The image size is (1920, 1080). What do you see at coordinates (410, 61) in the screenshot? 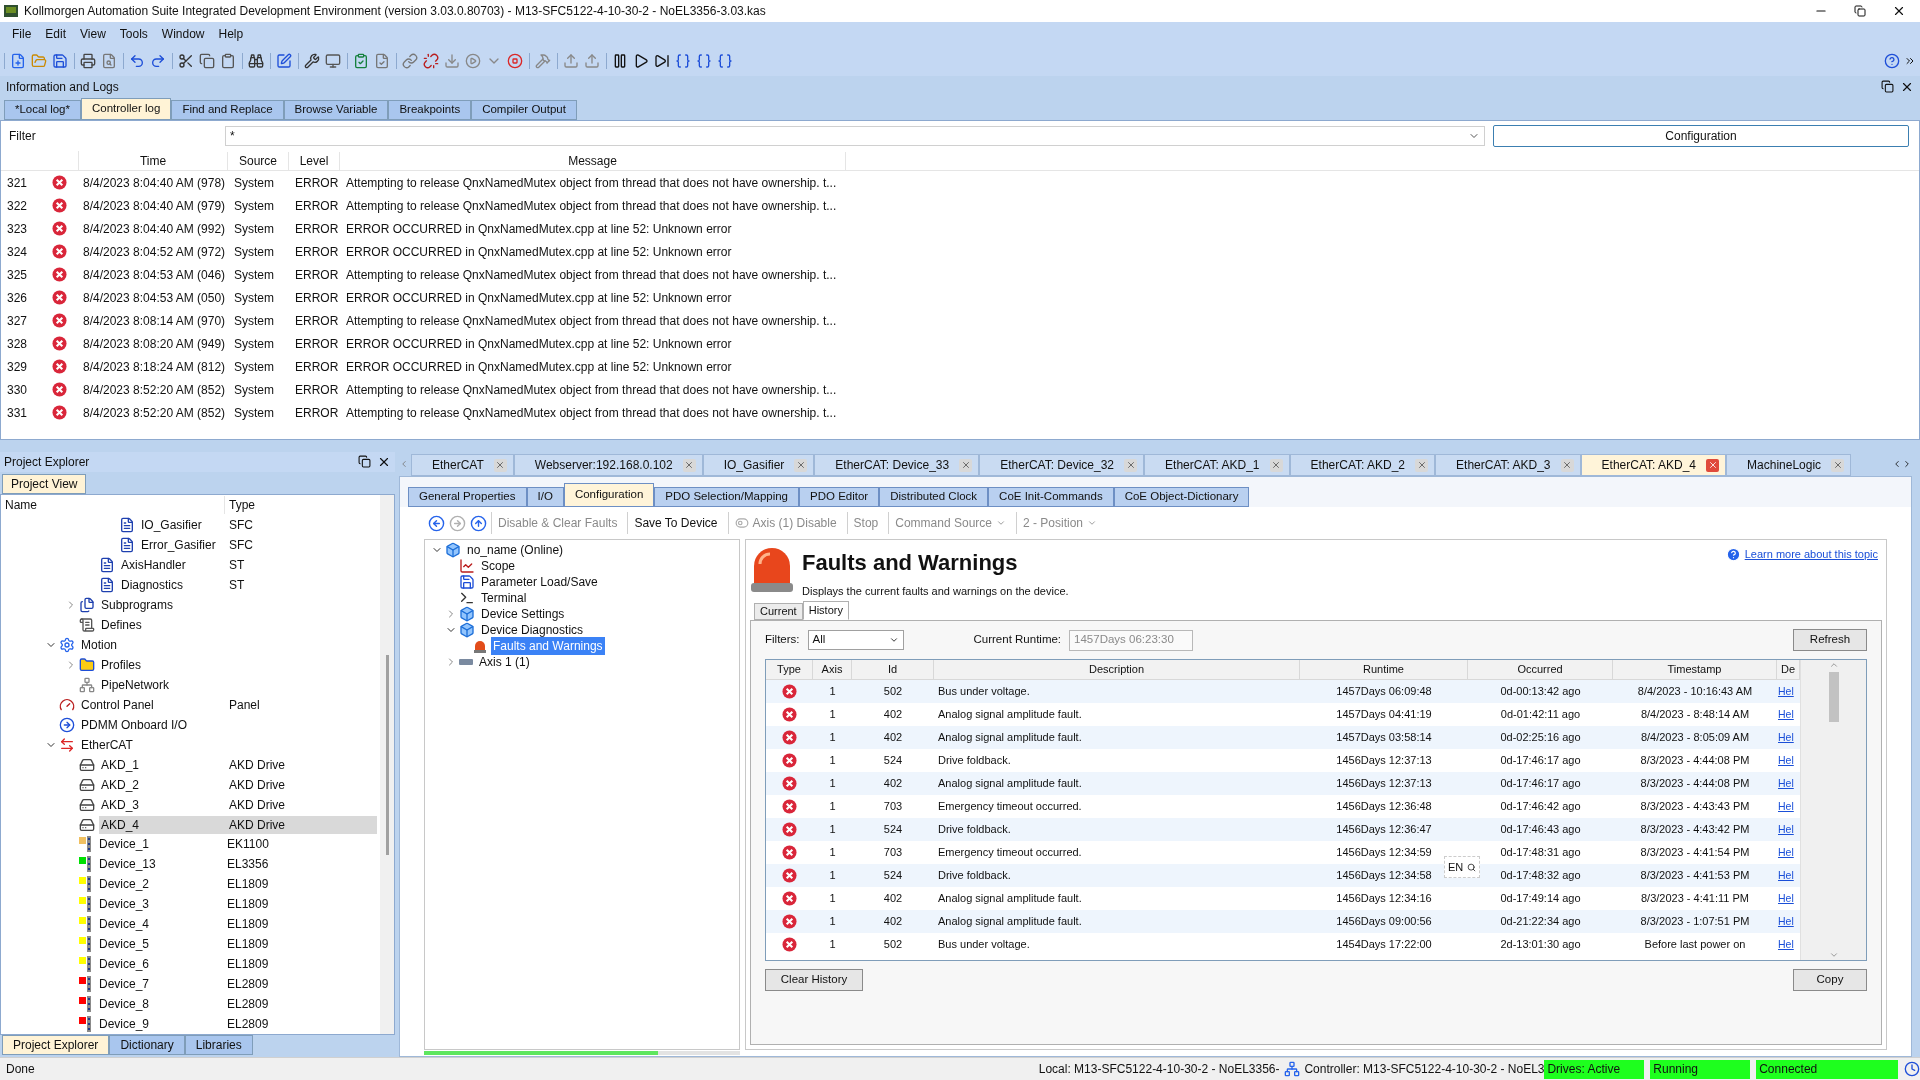
I see `connect-icon` at bounding box center [410, 61].